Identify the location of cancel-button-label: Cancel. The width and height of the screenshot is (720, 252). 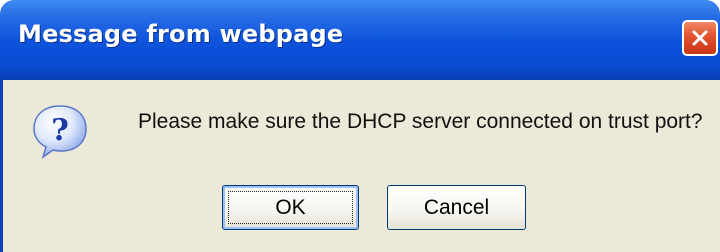
(456, 207).